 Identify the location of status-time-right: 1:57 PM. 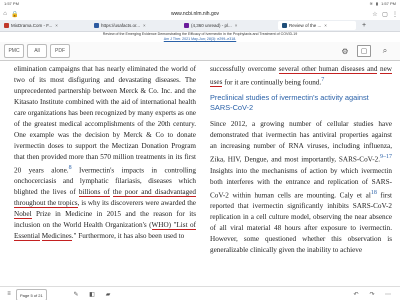
(388, 3).